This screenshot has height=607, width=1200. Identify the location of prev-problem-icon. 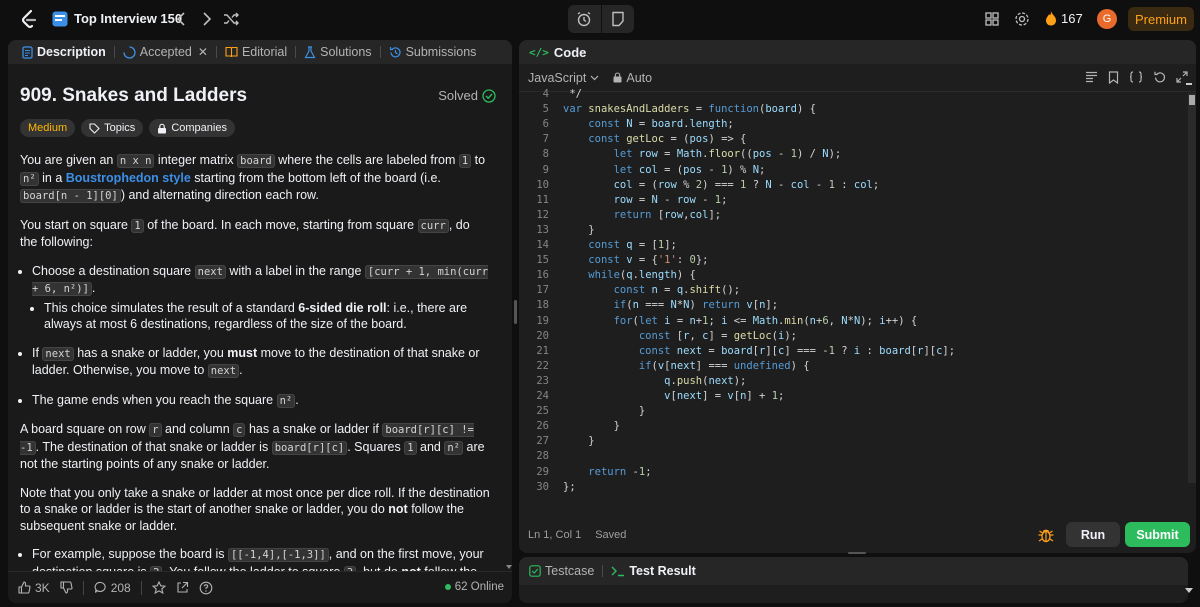
(181, 19).